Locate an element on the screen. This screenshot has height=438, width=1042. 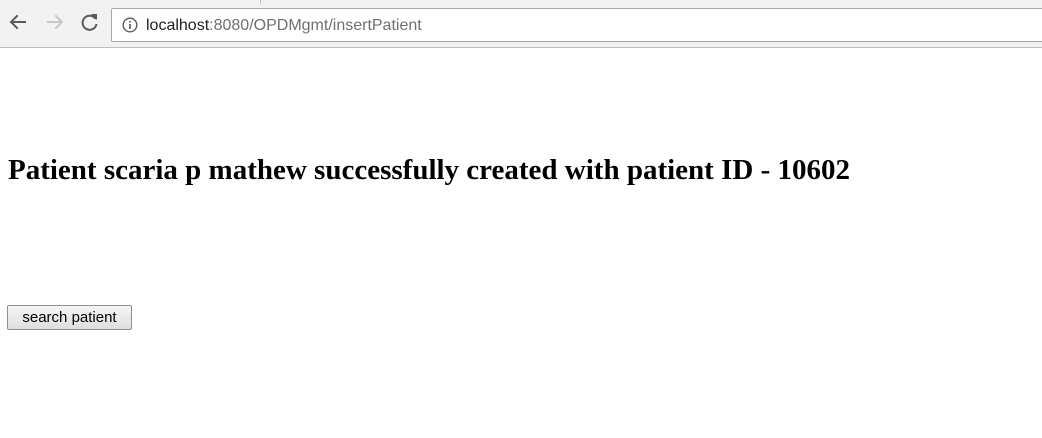
reload-button is located at coordinates (90, 24).